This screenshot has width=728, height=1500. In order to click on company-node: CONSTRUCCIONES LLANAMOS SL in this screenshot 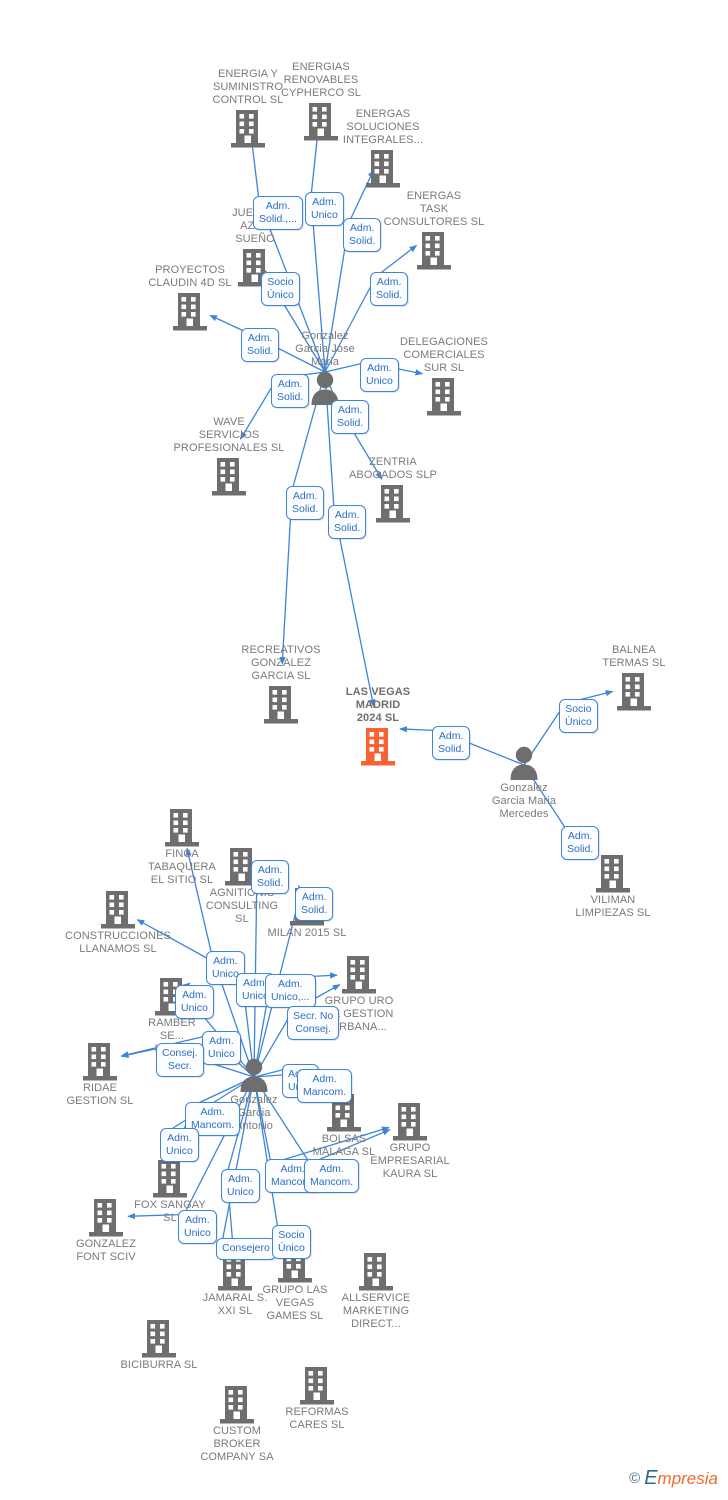, I will do `click(118, 922)`.